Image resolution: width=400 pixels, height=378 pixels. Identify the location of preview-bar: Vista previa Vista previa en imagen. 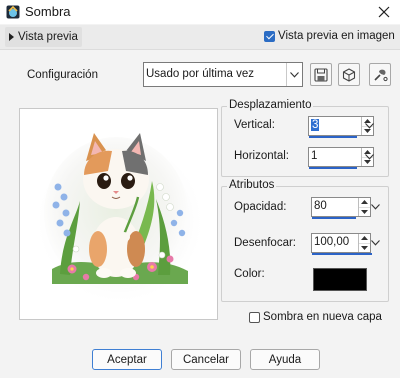
(200, 37).